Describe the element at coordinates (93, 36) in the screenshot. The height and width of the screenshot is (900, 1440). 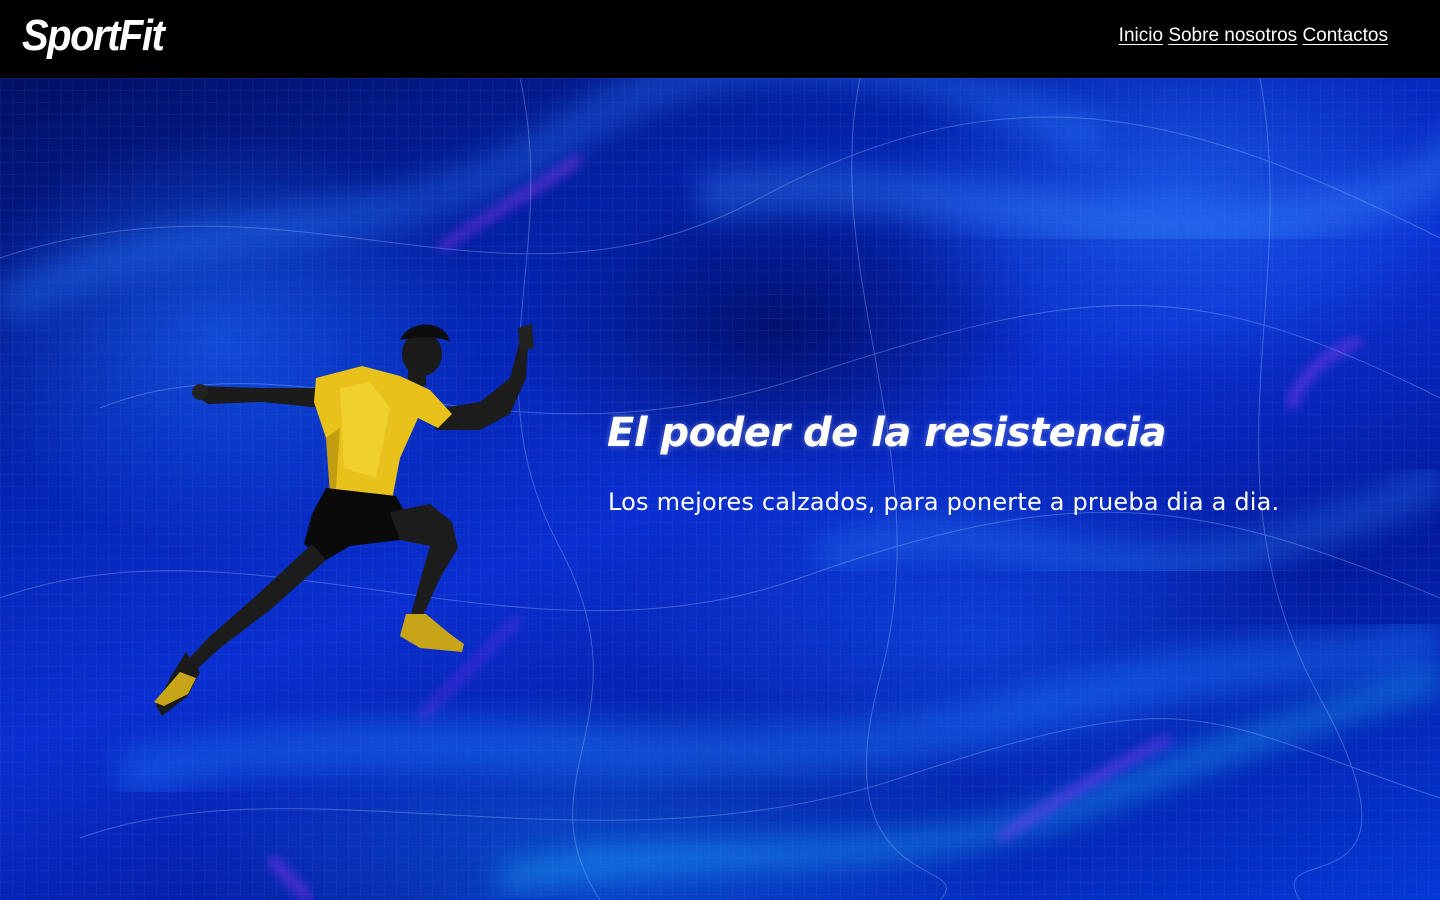
I see `site-logo: SportFit` at that location.